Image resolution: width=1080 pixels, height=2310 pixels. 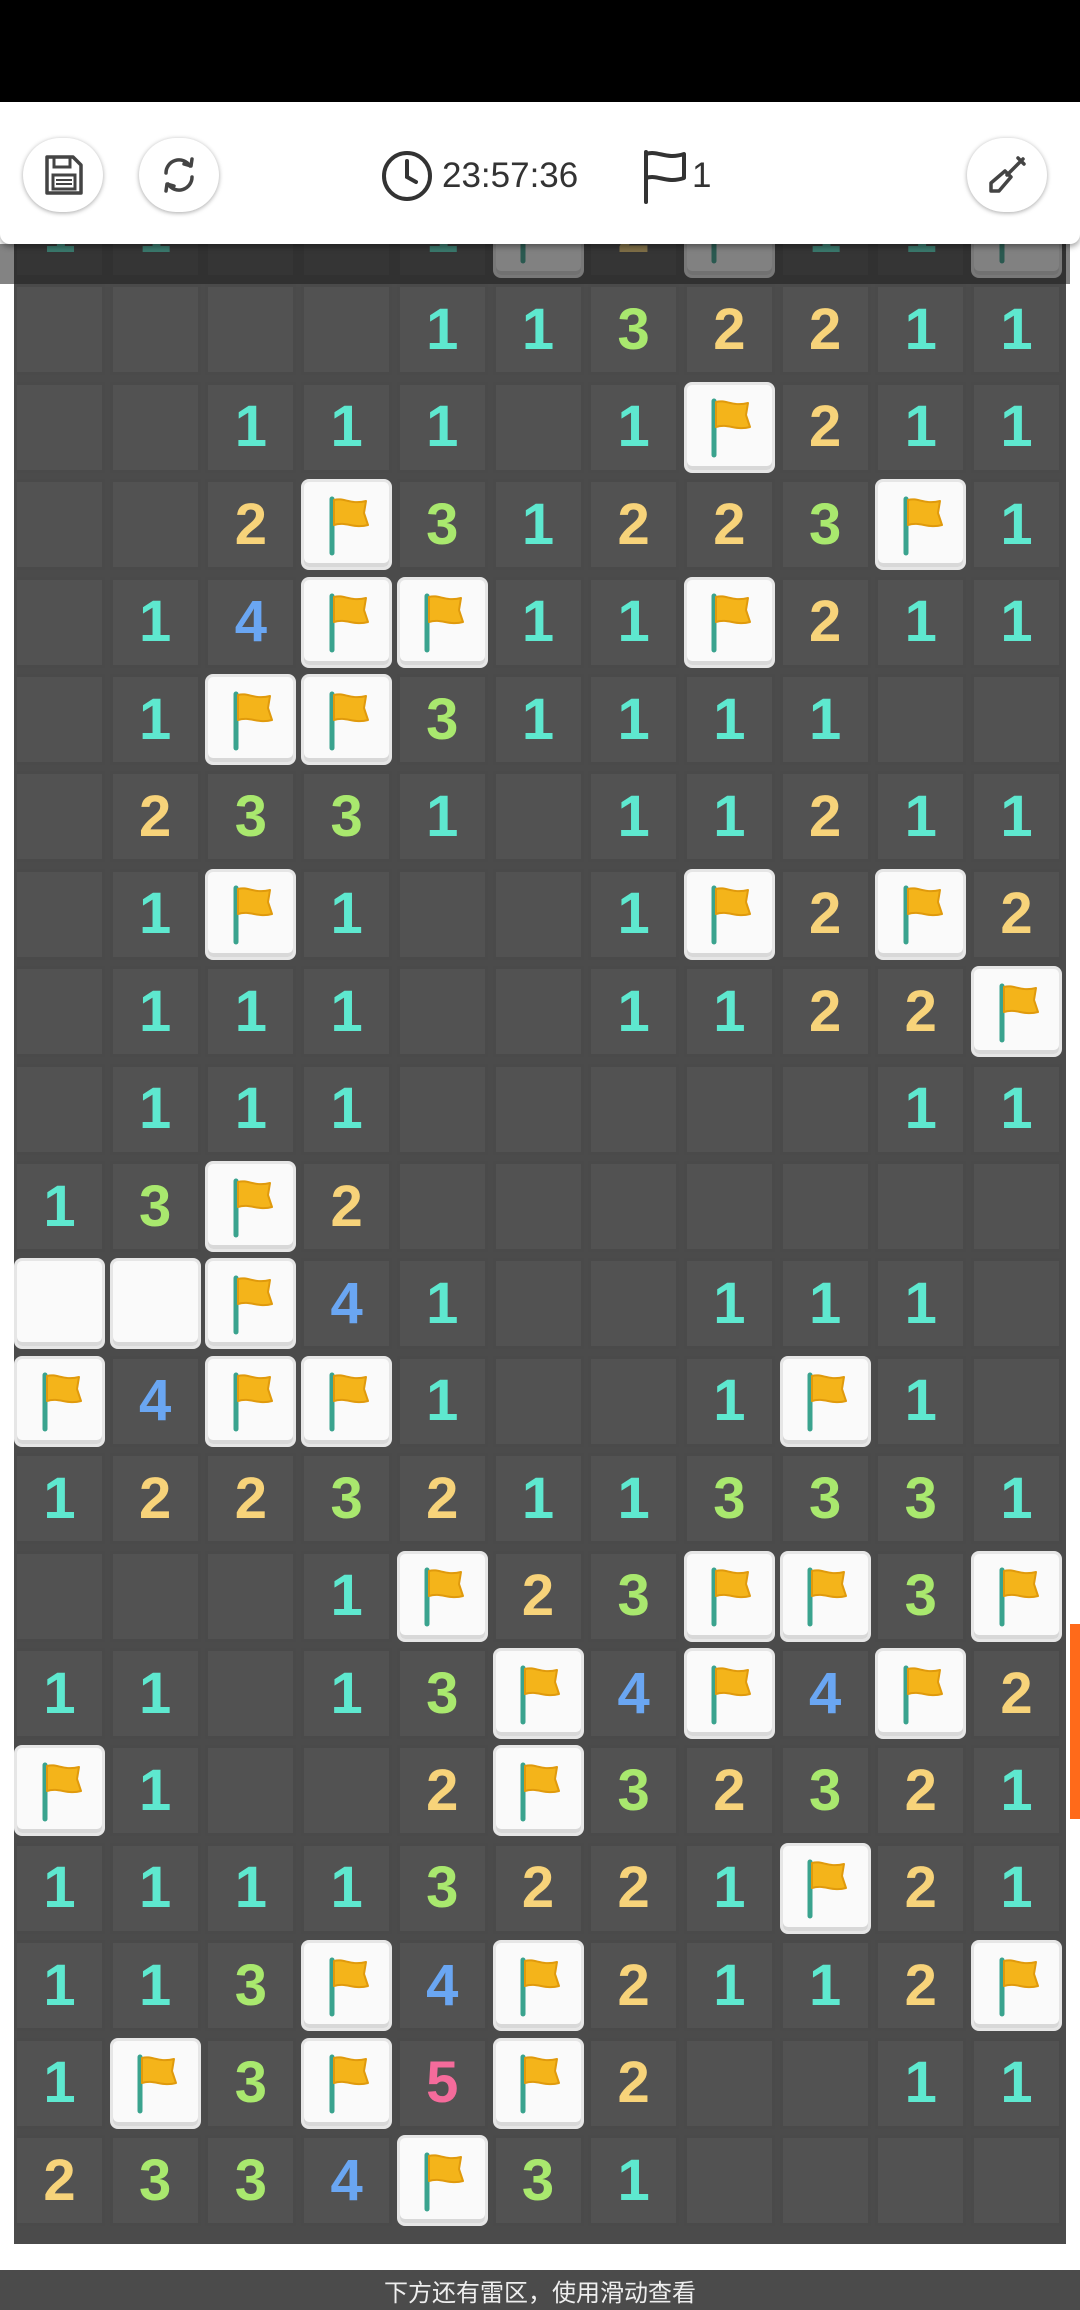 What do you see at coordinates (442, 2083) in the screenshot?
I see `number-cell: 5` at bounding box center [442, 2083].